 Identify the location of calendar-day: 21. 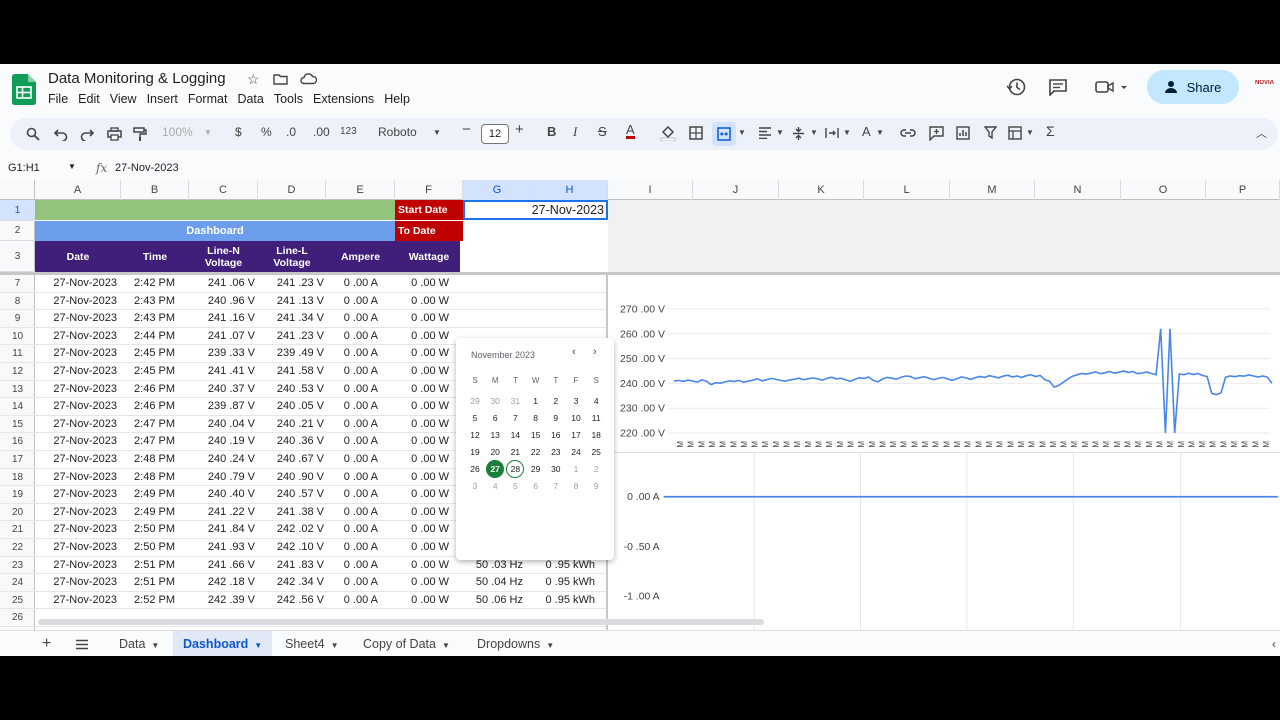
(515, 452).